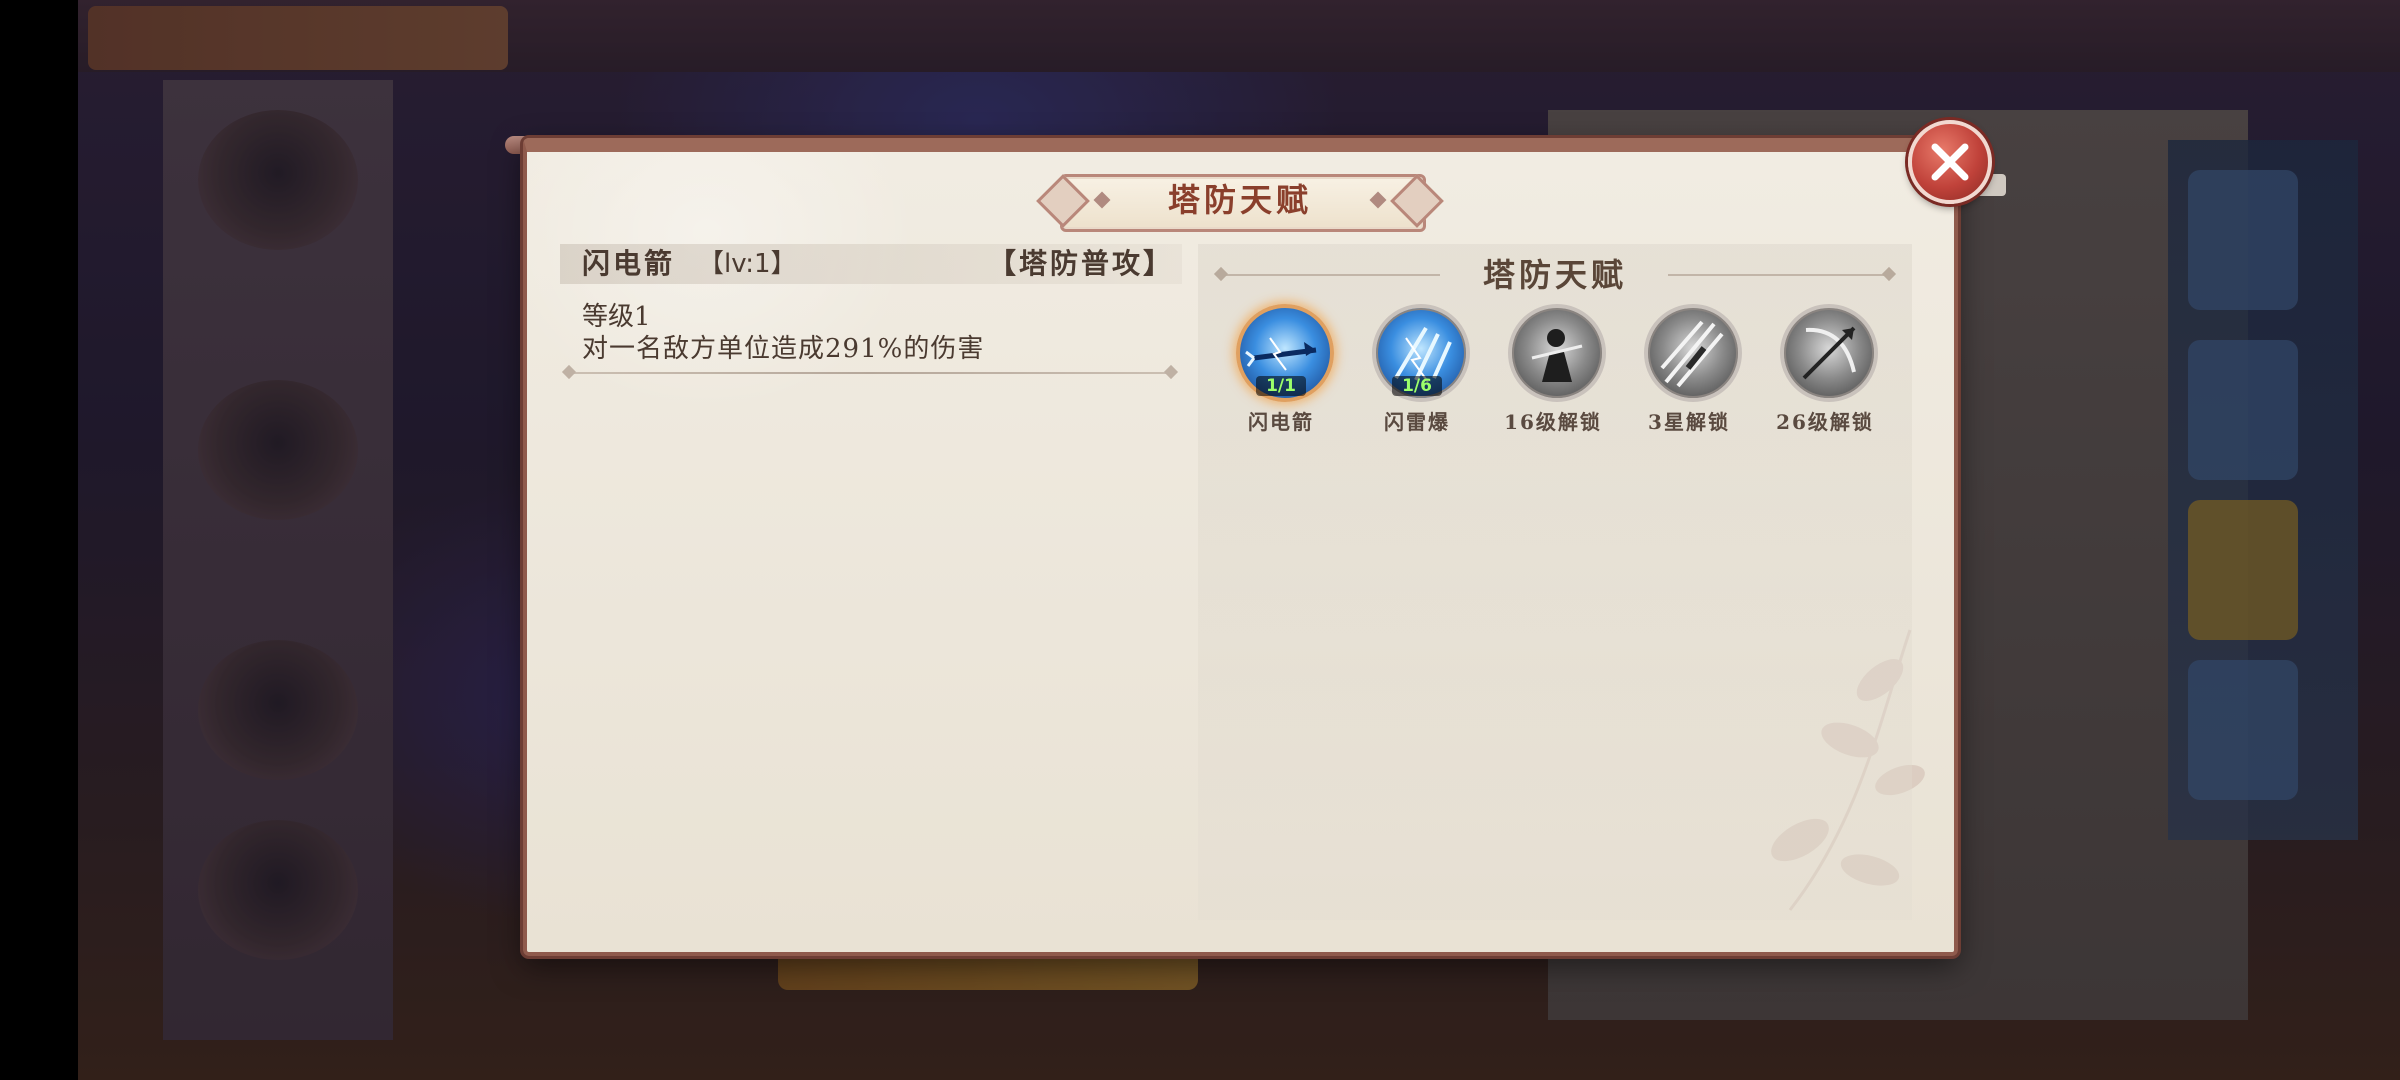  I want to click on talent-label: 16级解锁, so click(1553, 422).